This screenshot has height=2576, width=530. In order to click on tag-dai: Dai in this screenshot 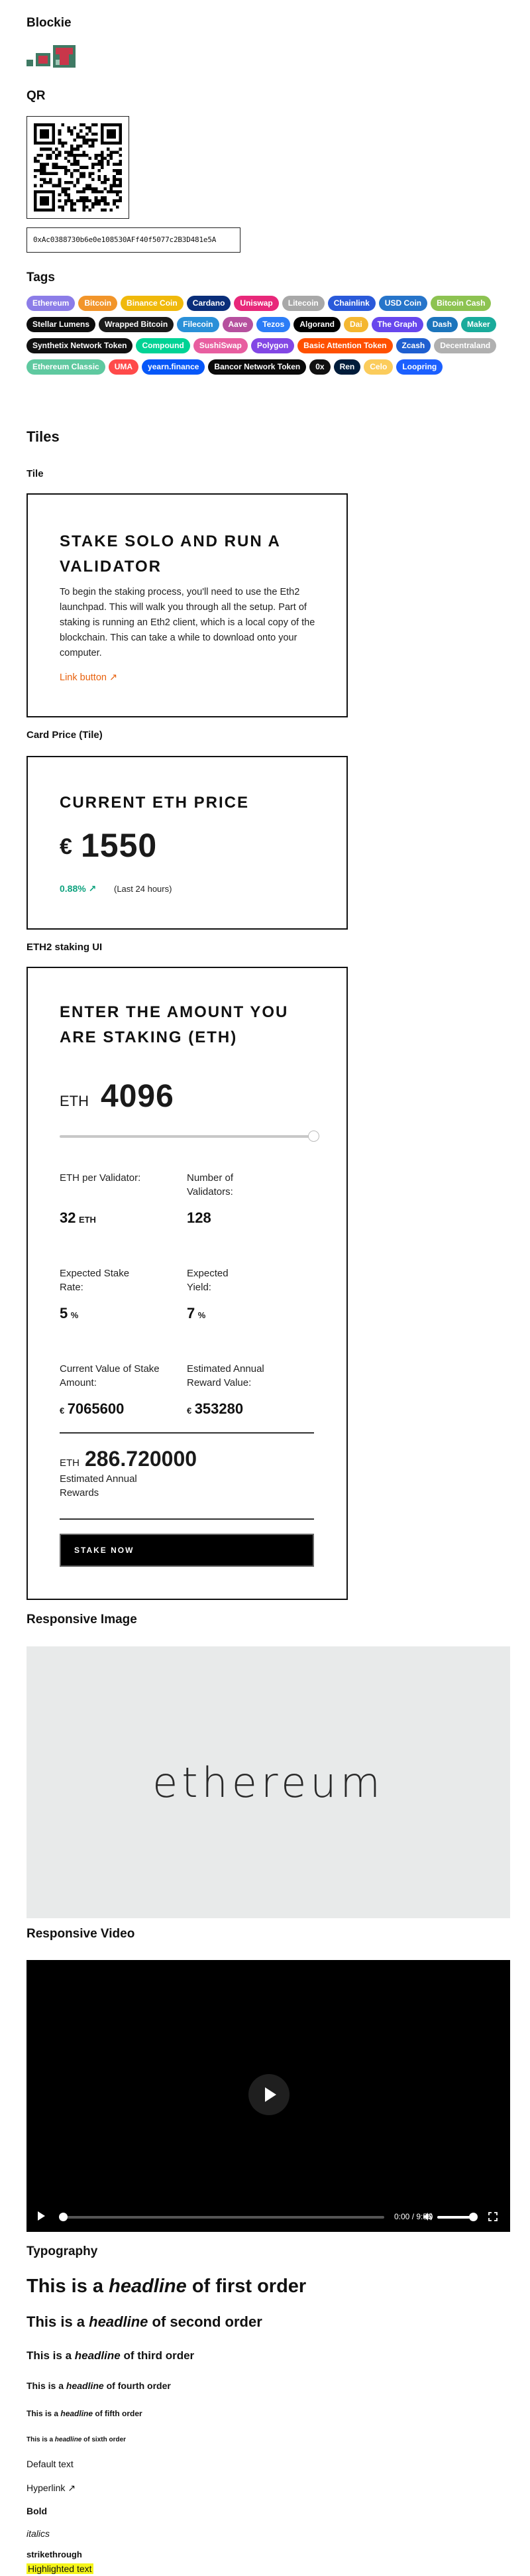, I will do `click(356, 324)`.